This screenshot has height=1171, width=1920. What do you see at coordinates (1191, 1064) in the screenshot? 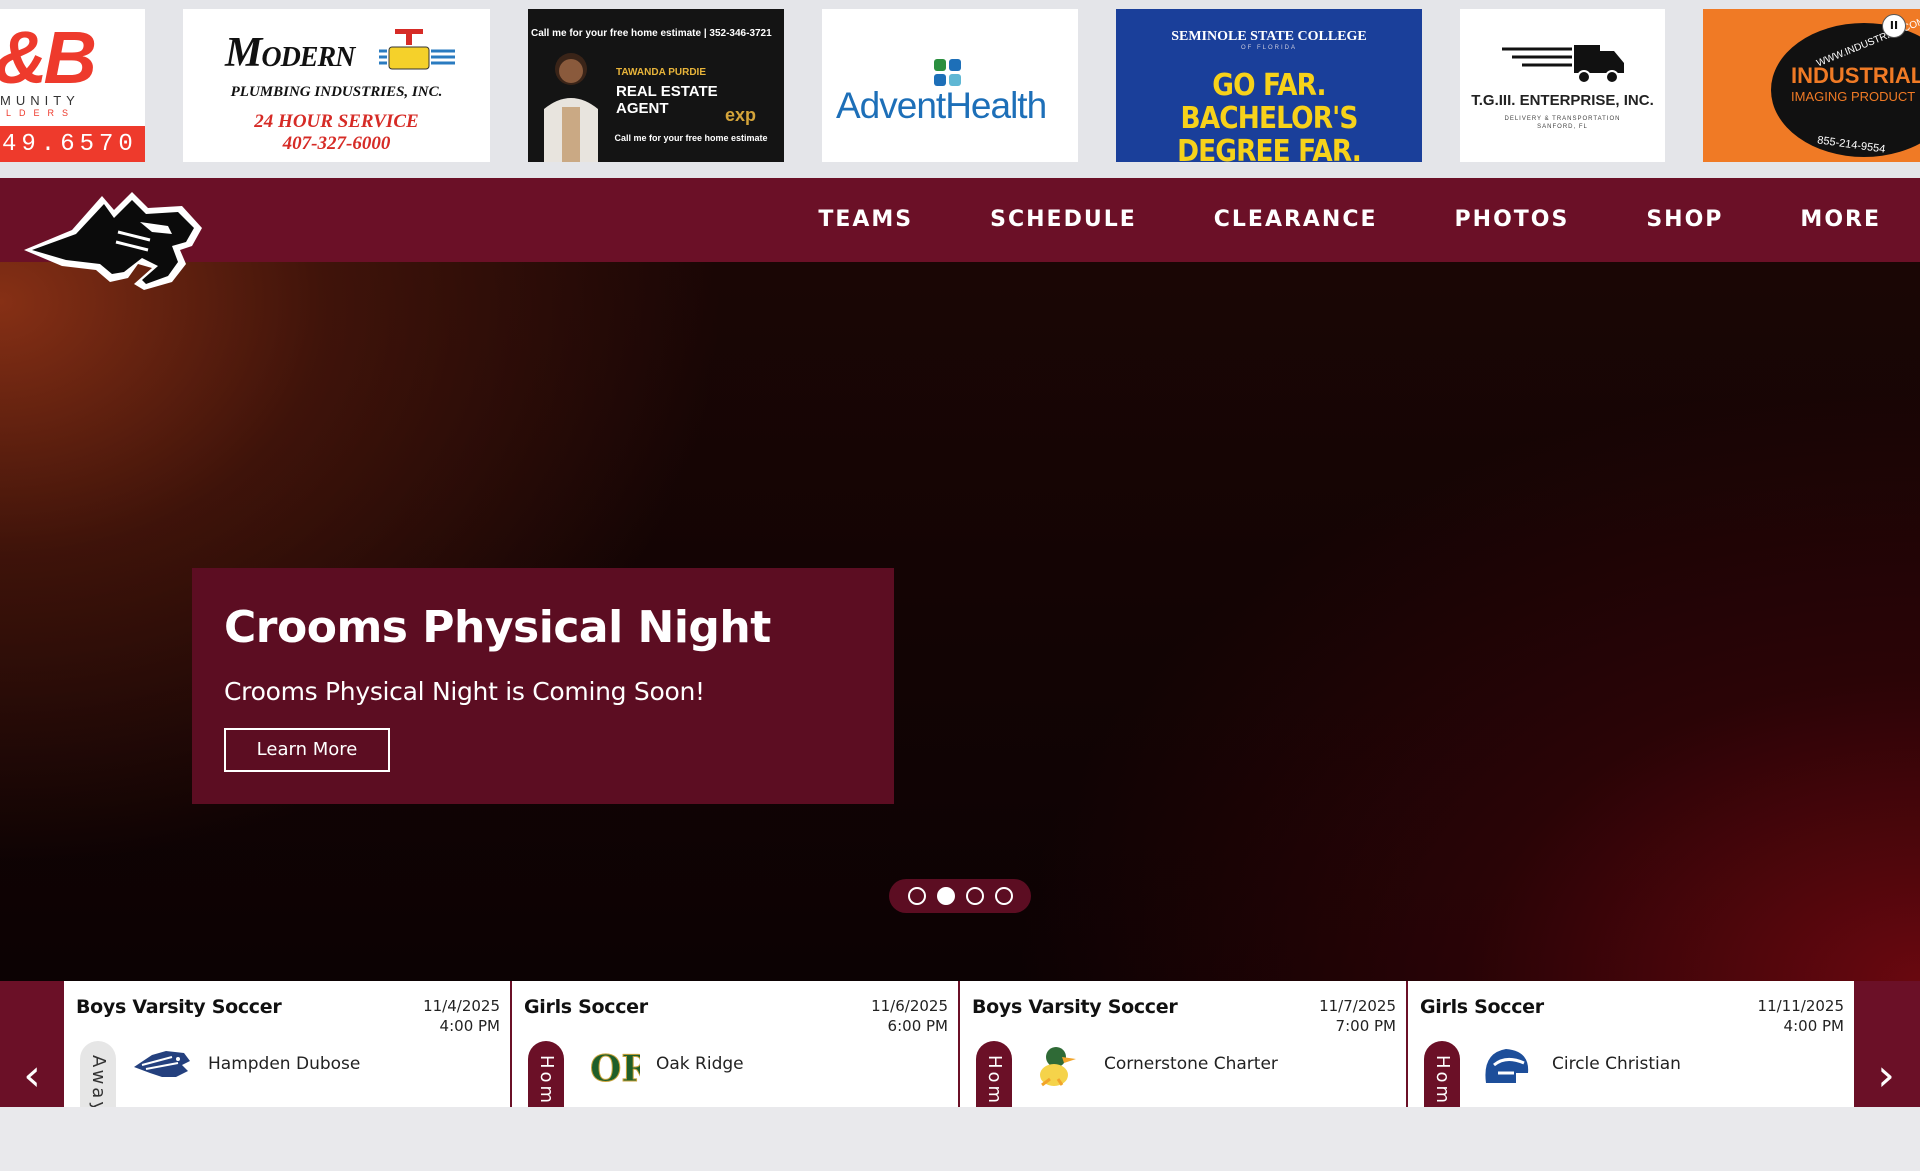
I see `game-opponent: Cornerstone Charter` at bounding box center [1191, 1064].